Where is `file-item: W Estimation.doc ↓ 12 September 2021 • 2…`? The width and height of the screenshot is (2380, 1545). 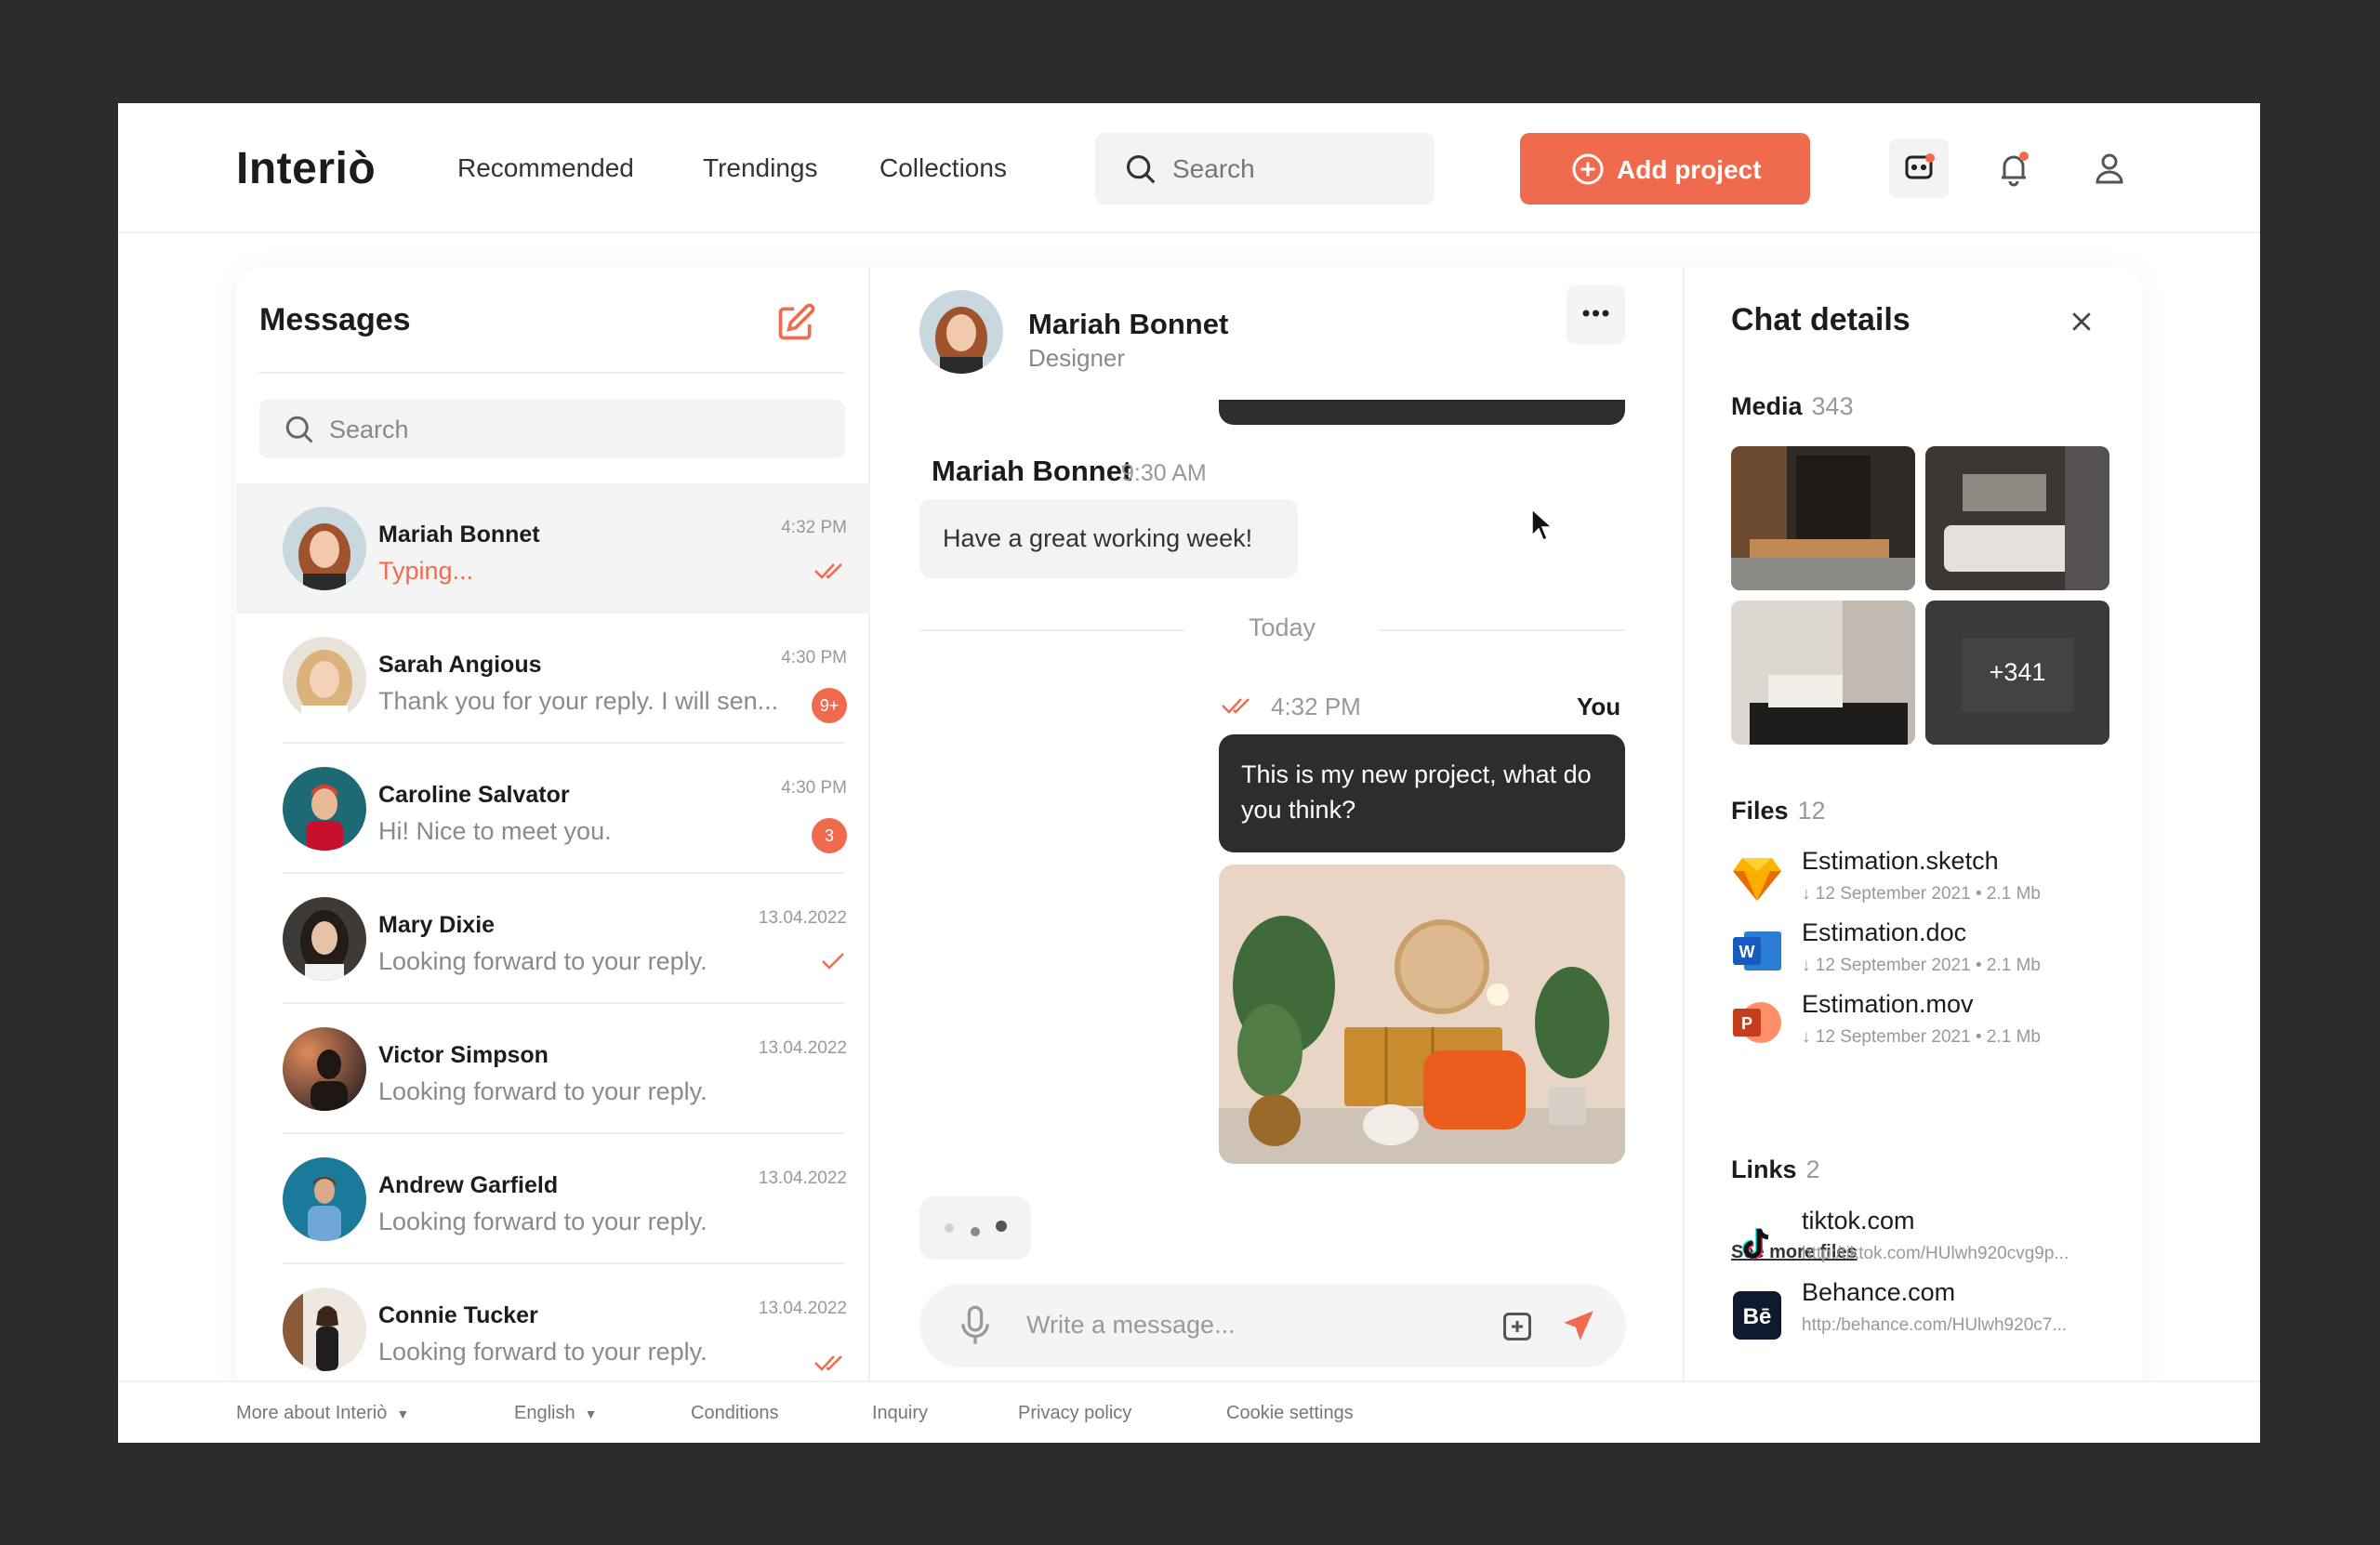
file-item: W Estimation.doc ↓ 12 September 2021 • 2… is located at coordinates (1926, 953).